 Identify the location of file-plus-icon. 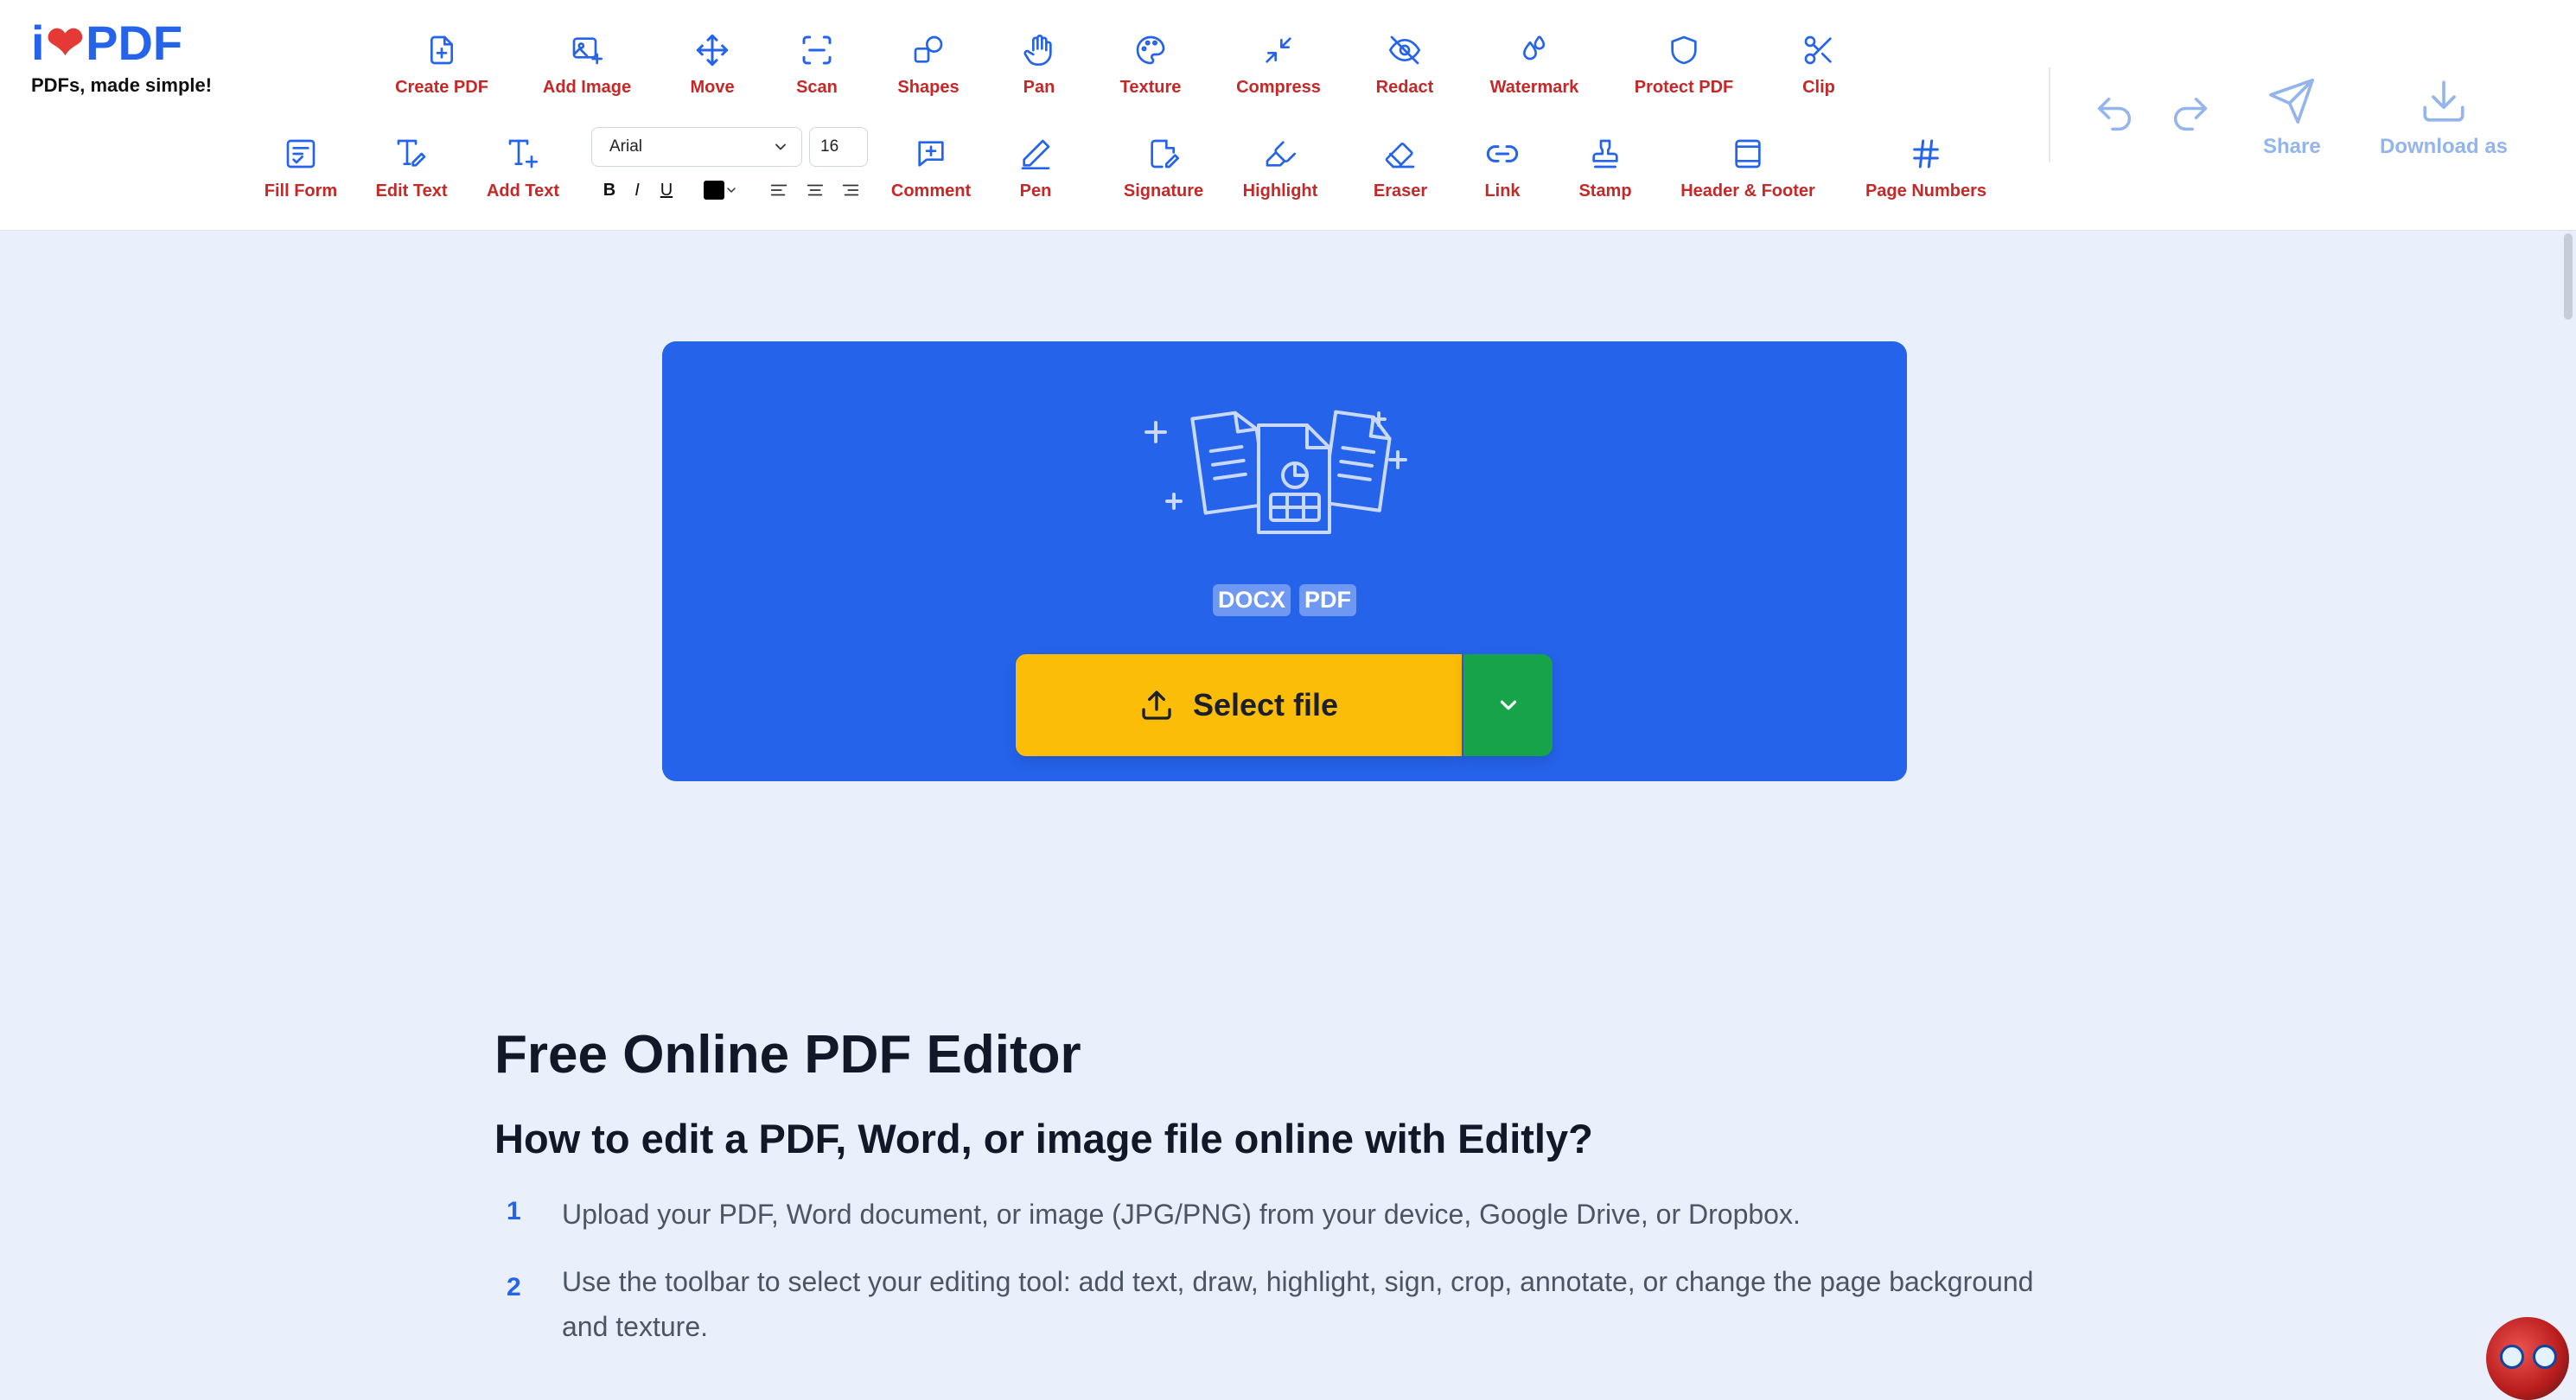
(441, 50).